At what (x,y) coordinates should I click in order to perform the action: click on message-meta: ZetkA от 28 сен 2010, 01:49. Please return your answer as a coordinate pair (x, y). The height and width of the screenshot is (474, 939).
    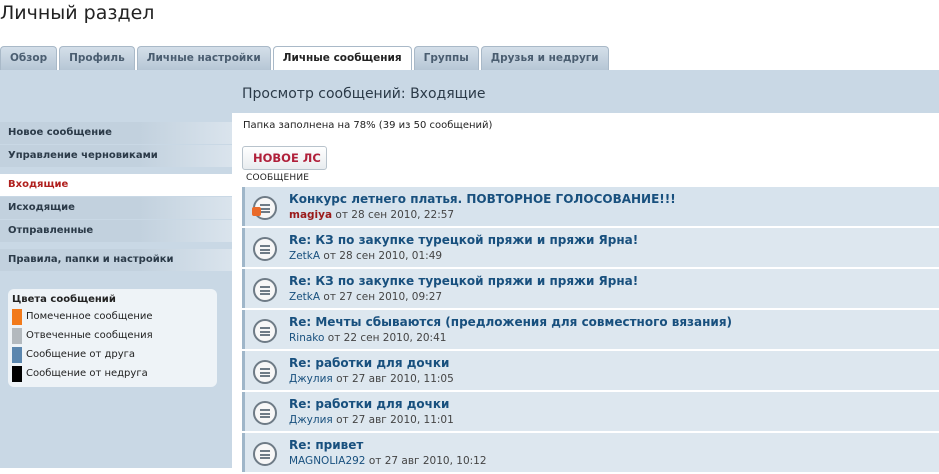
    Looking at the image, I should click on (365, 256).